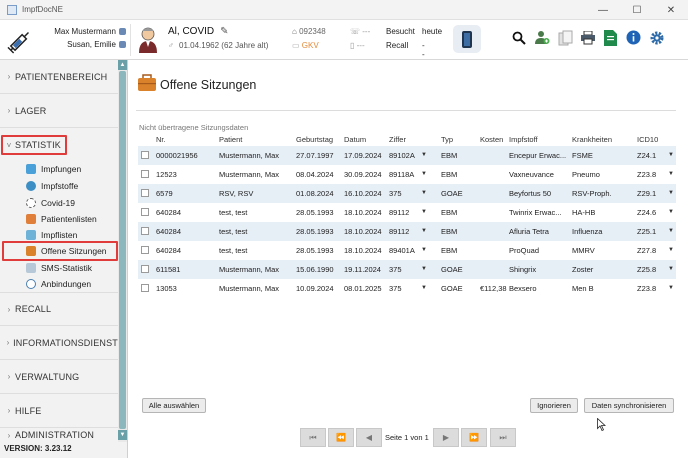 The height and width of the screenshot is (458, 688). What do you see at coordinates (59, 111) in the screenshot?
I see `sidebar-section-lager: › LAGER` at bounding box center [59, 111].